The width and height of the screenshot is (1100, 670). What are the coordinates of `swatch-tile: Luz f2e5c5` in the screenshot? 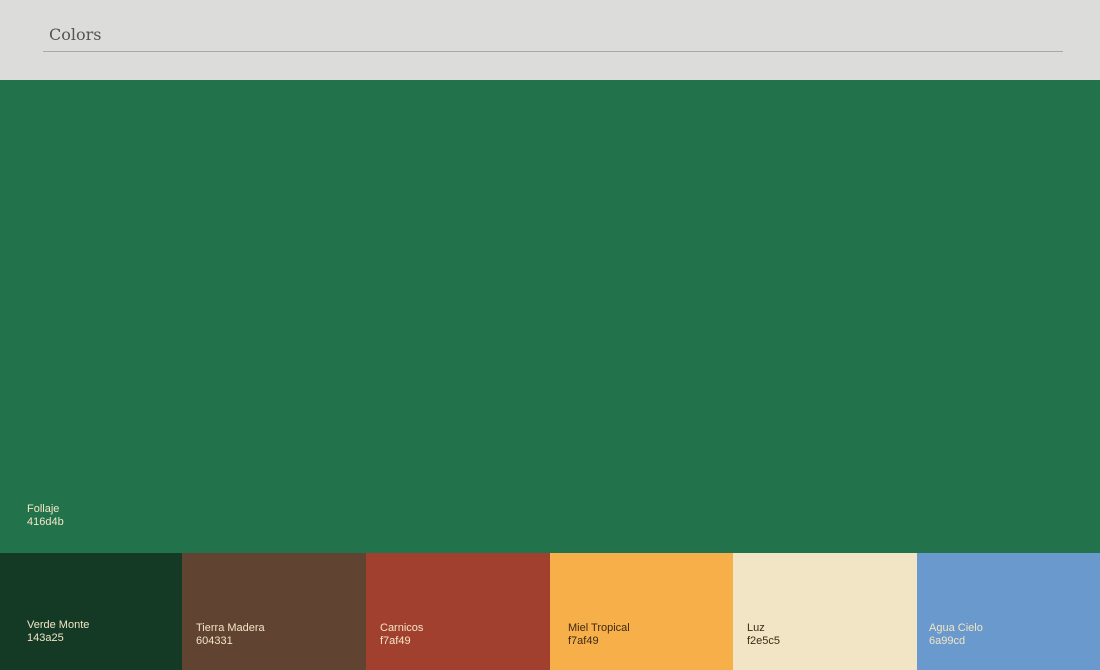 It's located at (825, 611).